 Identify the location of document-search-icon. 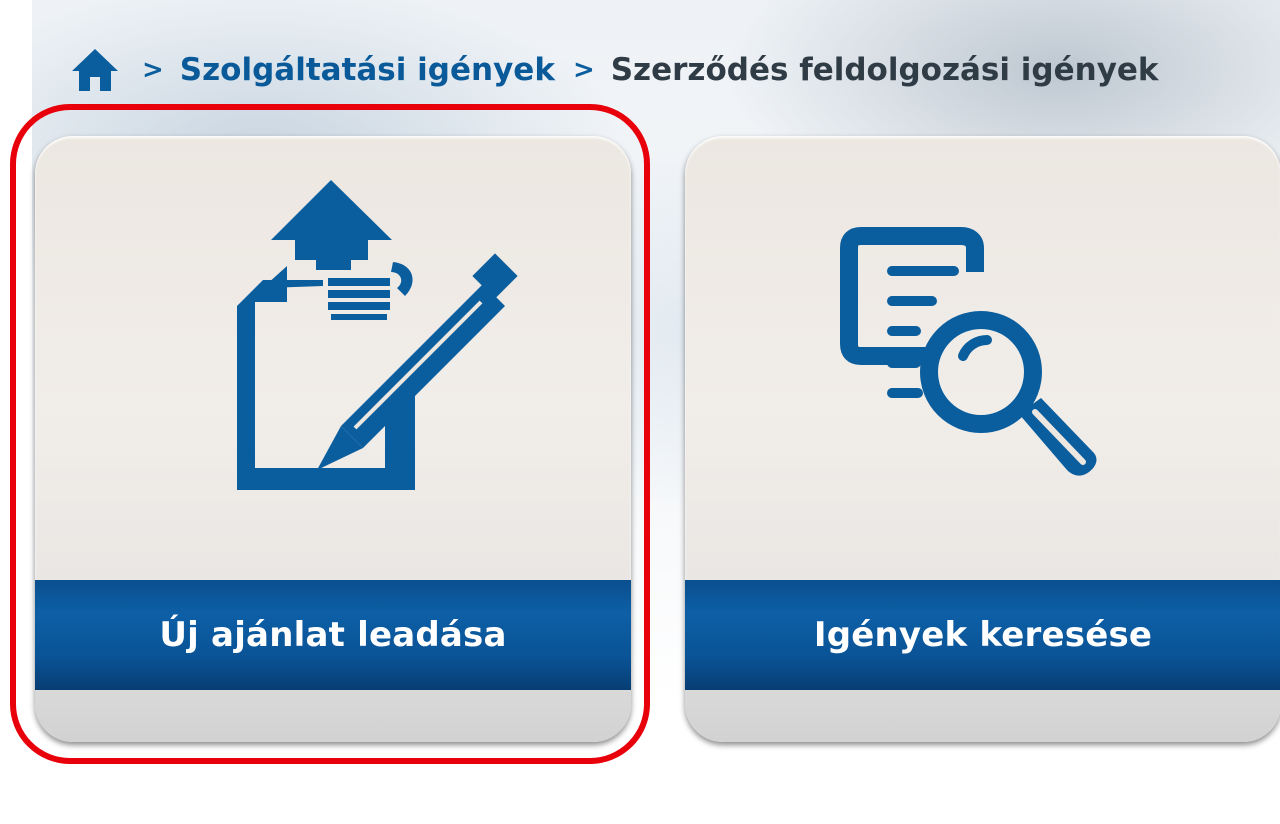
(968, 351).